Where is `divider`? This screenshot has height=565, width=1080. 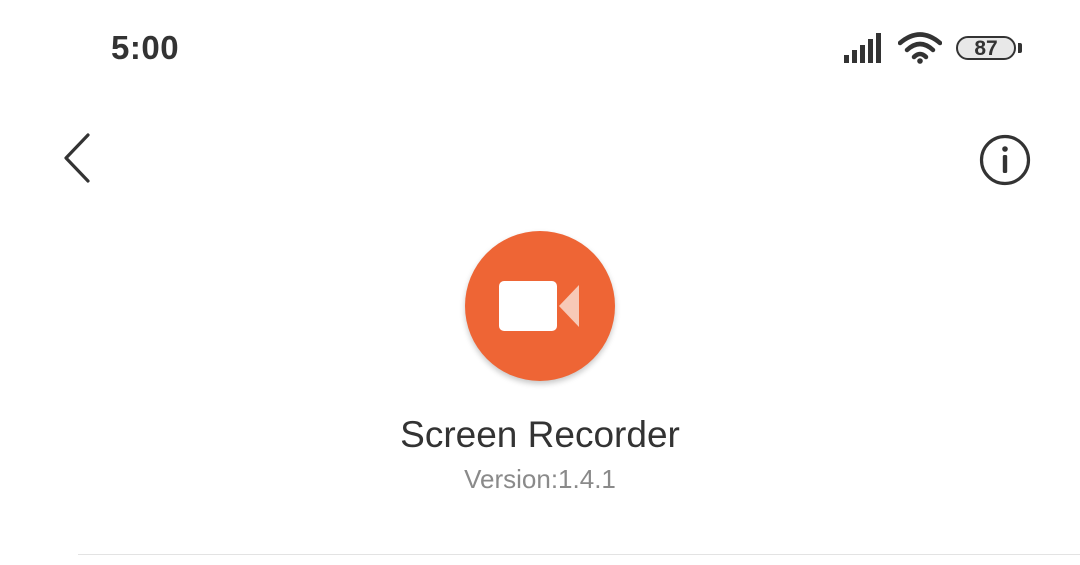
divider is located at coordinates (579, 554).